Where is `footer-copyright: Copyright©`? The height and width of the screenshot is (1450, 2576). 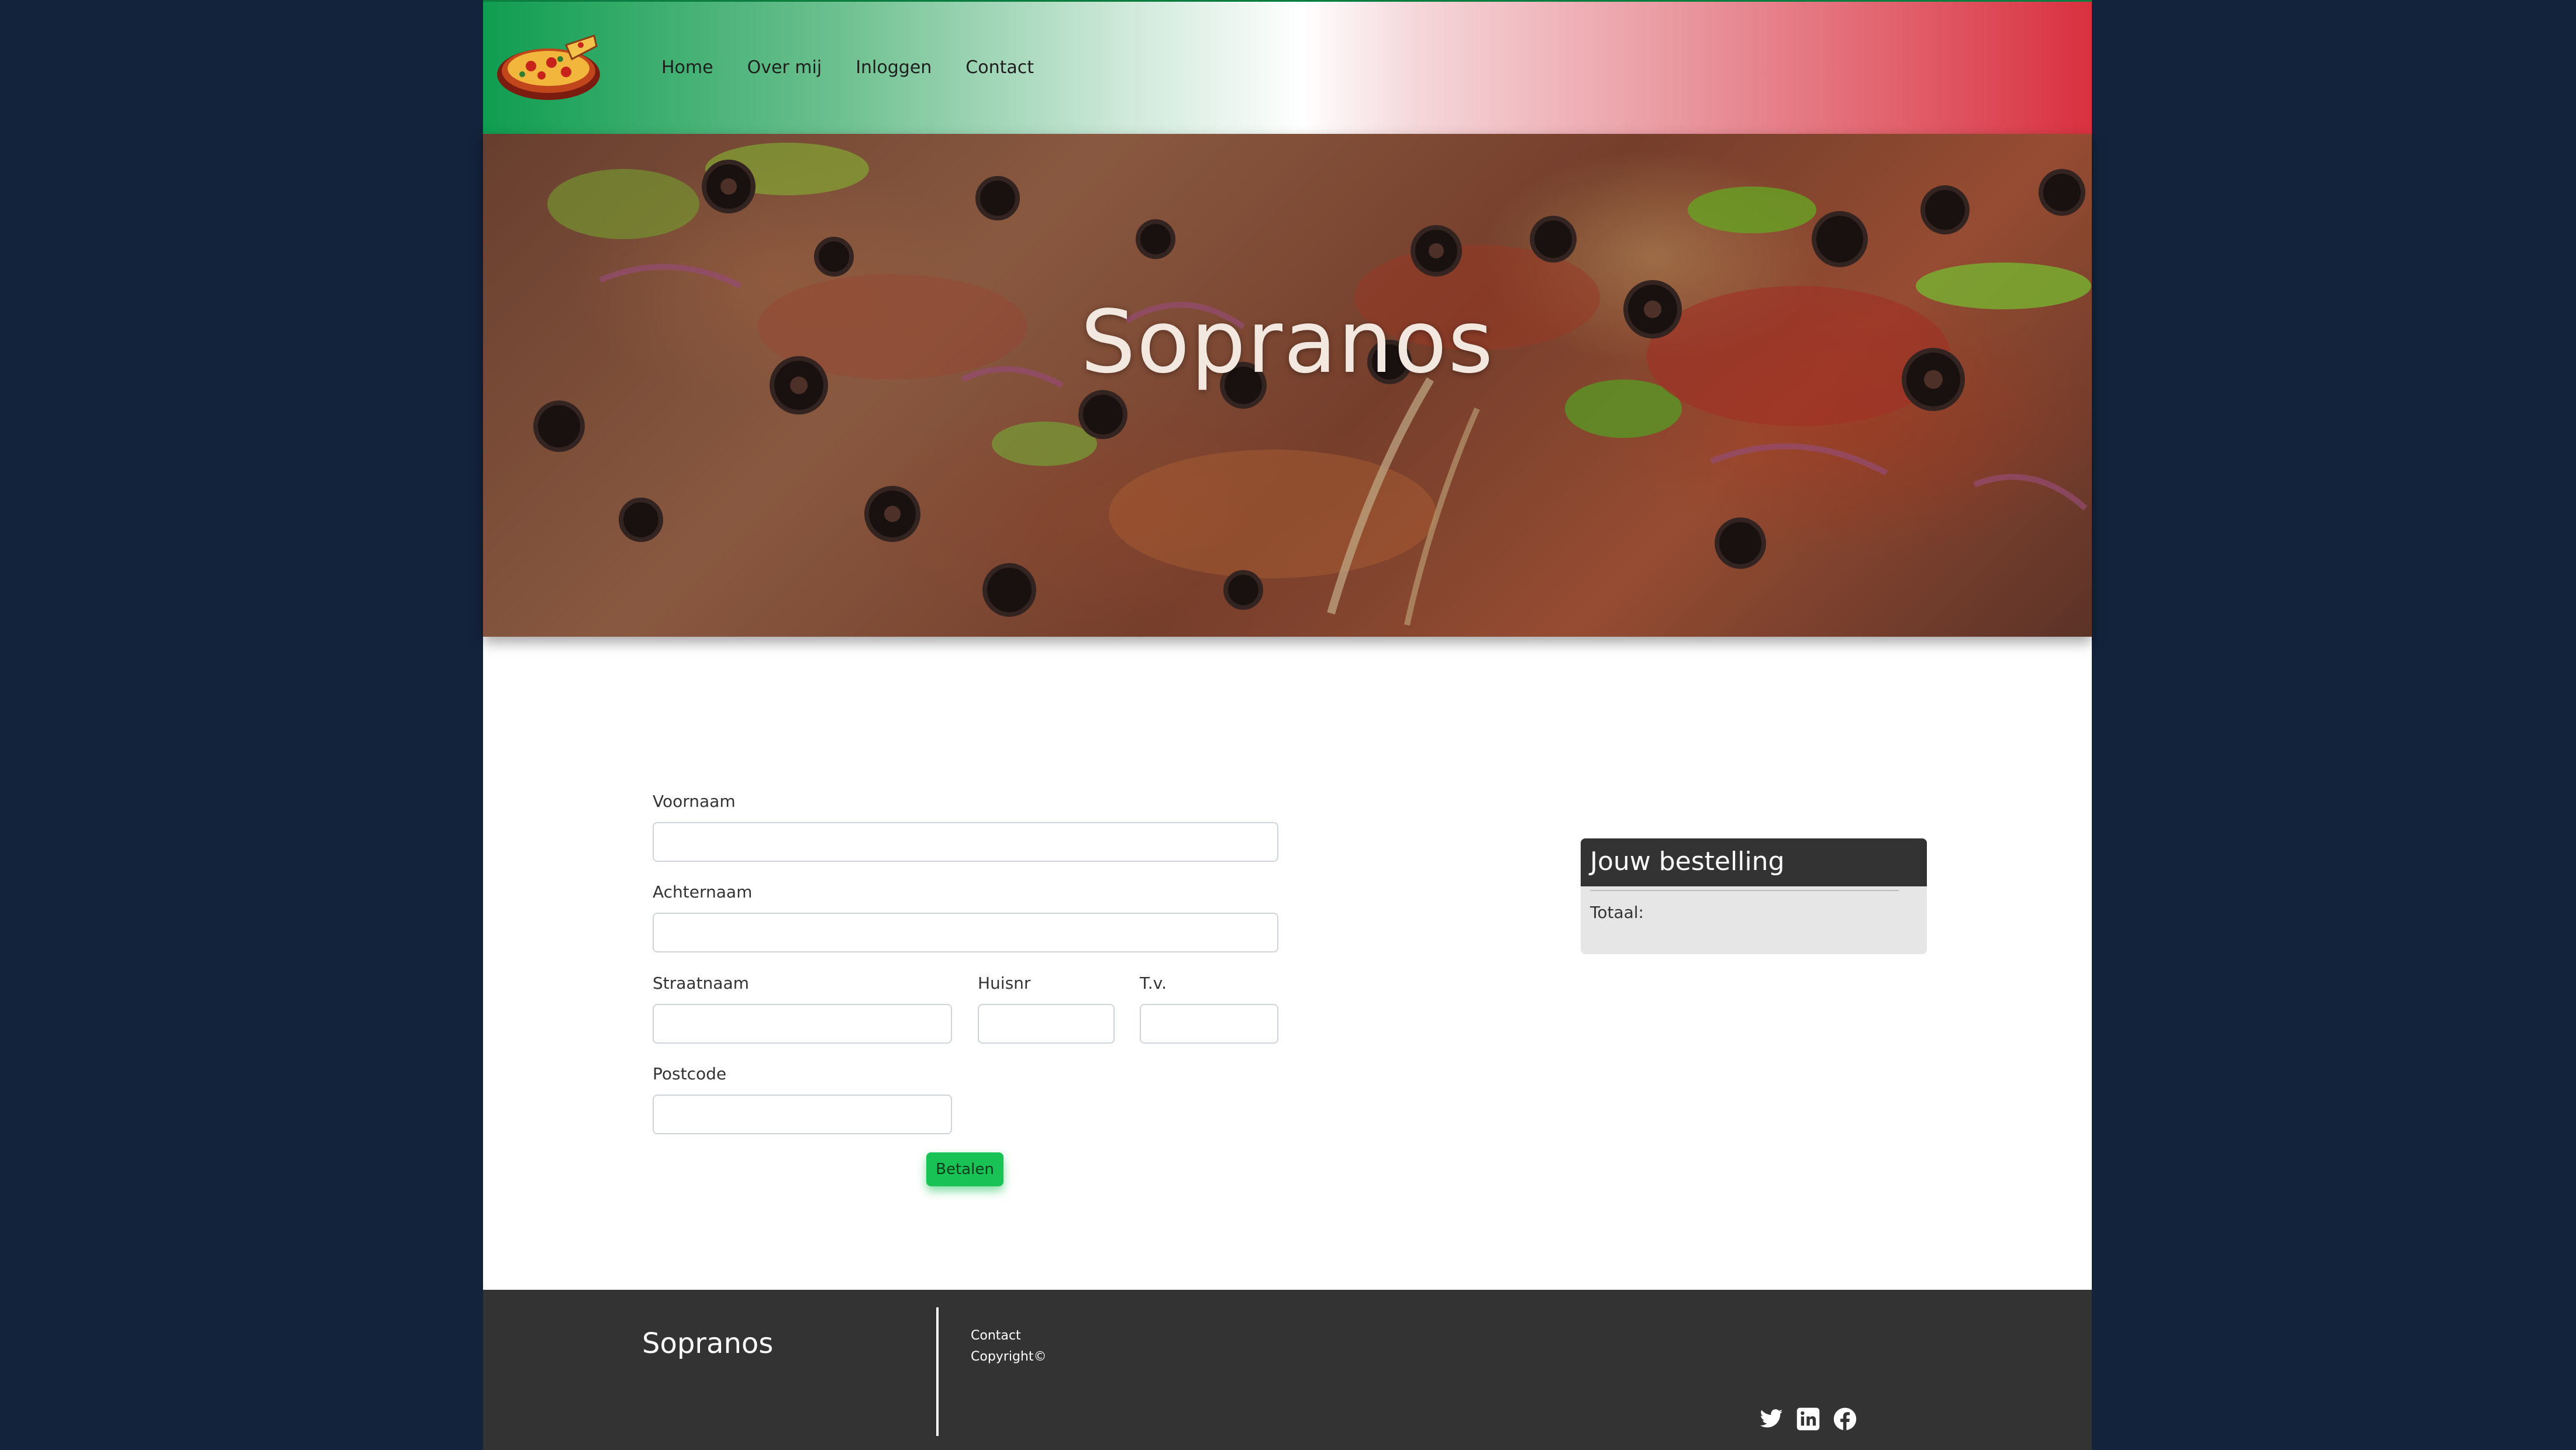
footer-copyright: Copyright© is located at coordinates (1009, 1356).